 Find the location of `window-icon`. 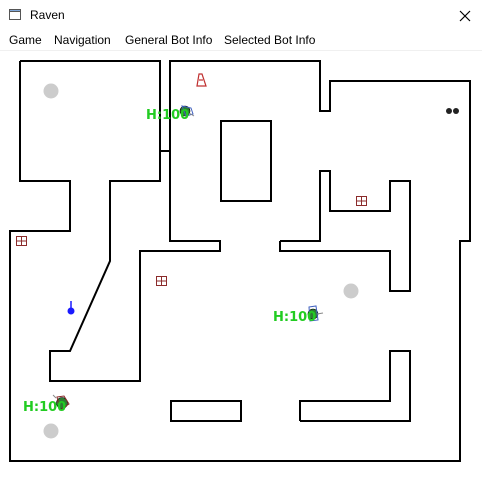

window-icon is located at coordinates (15, 14).